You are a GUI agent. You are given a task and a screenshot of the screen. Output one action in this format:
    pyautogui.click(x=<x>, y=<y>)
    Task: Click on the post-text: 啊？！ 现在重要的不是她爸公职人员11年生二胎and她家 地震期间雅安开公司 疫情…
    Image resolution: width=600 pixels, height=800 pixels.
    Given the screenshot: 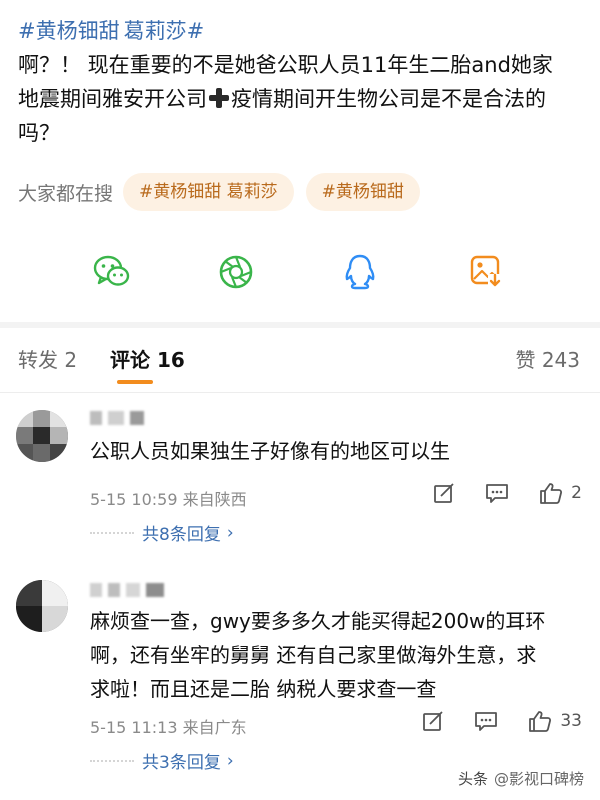 What is the action you would take?
    pyautogui.click(x=301, y=99)
    